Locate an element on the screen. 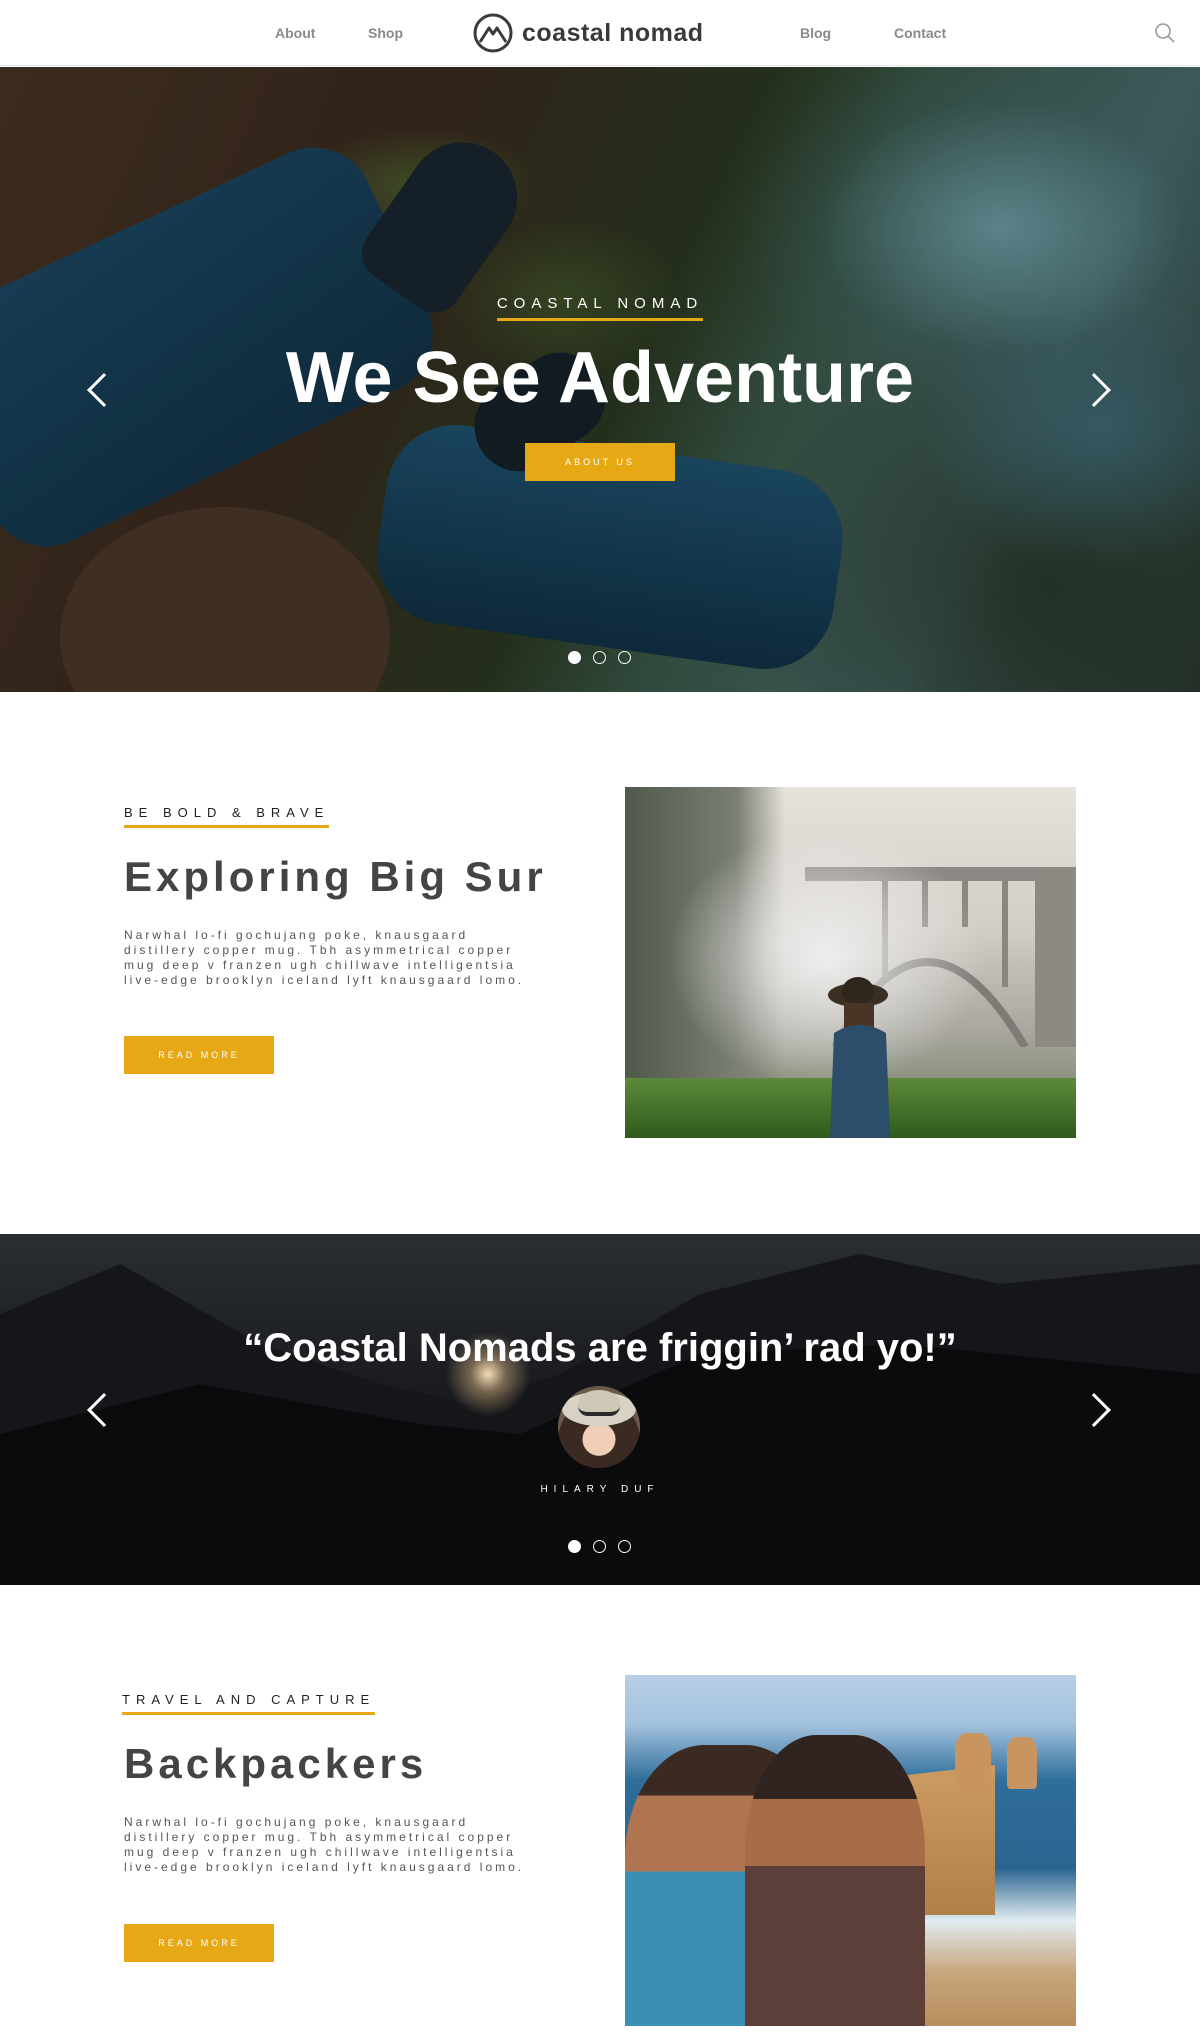 This screenshot has height=2040, width=1200. logo-text: coastal nomad is located at coordinates (613, 32).